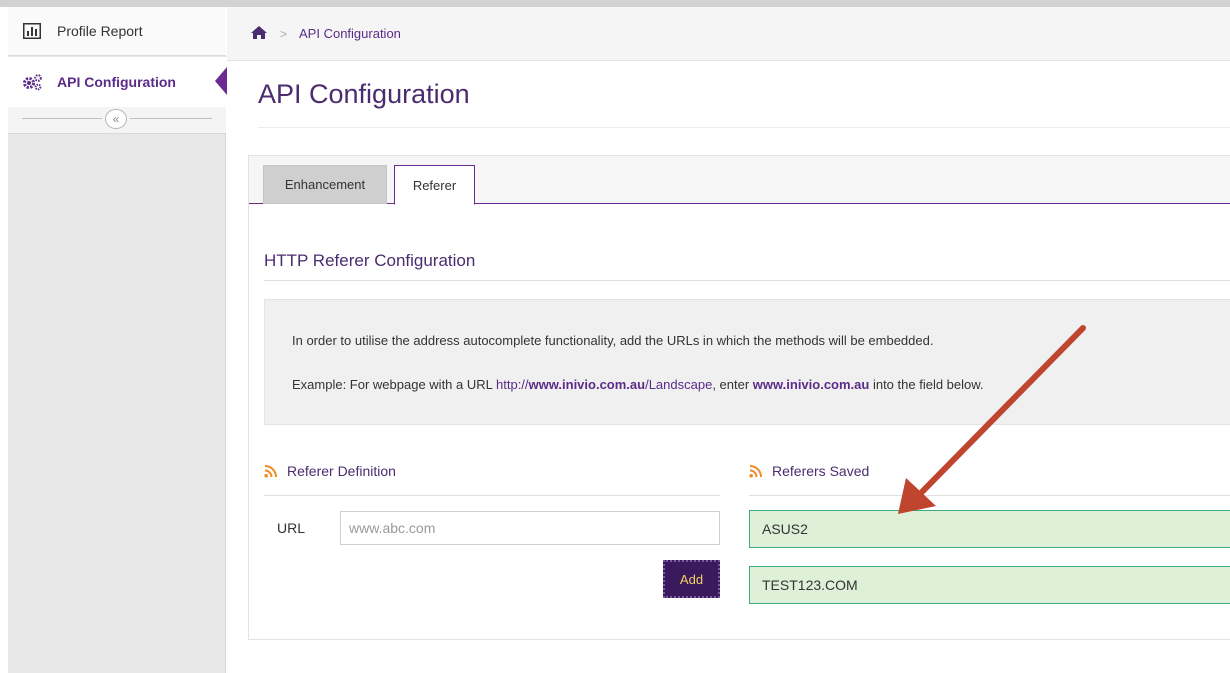 The height and width of the screenshot is (673, 1230). What do you see at coordinates (32, 31) in the screenshot?
I see `bar-chart-icon` at bounding box center [32, 31].